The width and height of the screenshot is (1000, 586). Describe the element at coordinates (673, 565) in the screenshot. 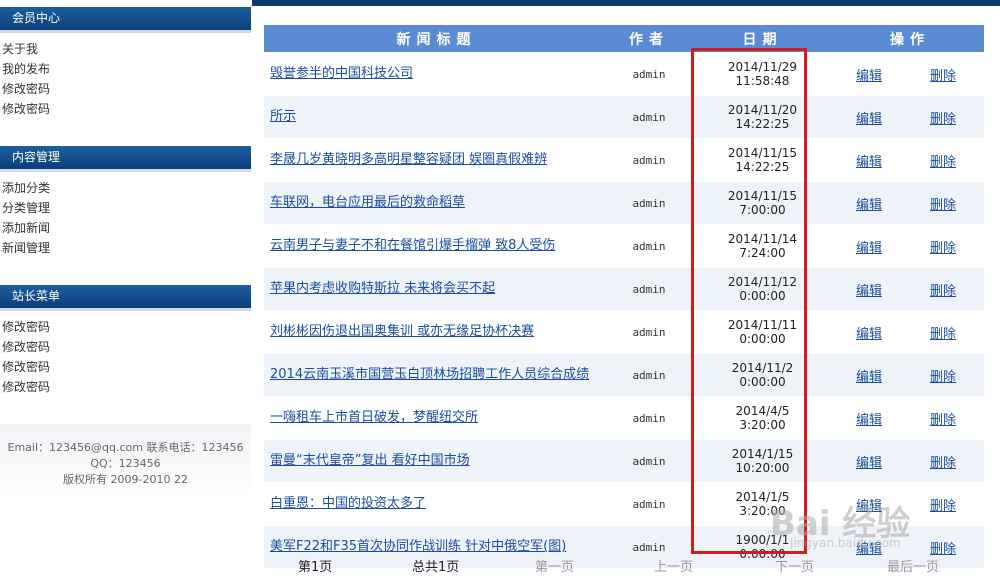

I see `pager-prev: 上一页` at that location.